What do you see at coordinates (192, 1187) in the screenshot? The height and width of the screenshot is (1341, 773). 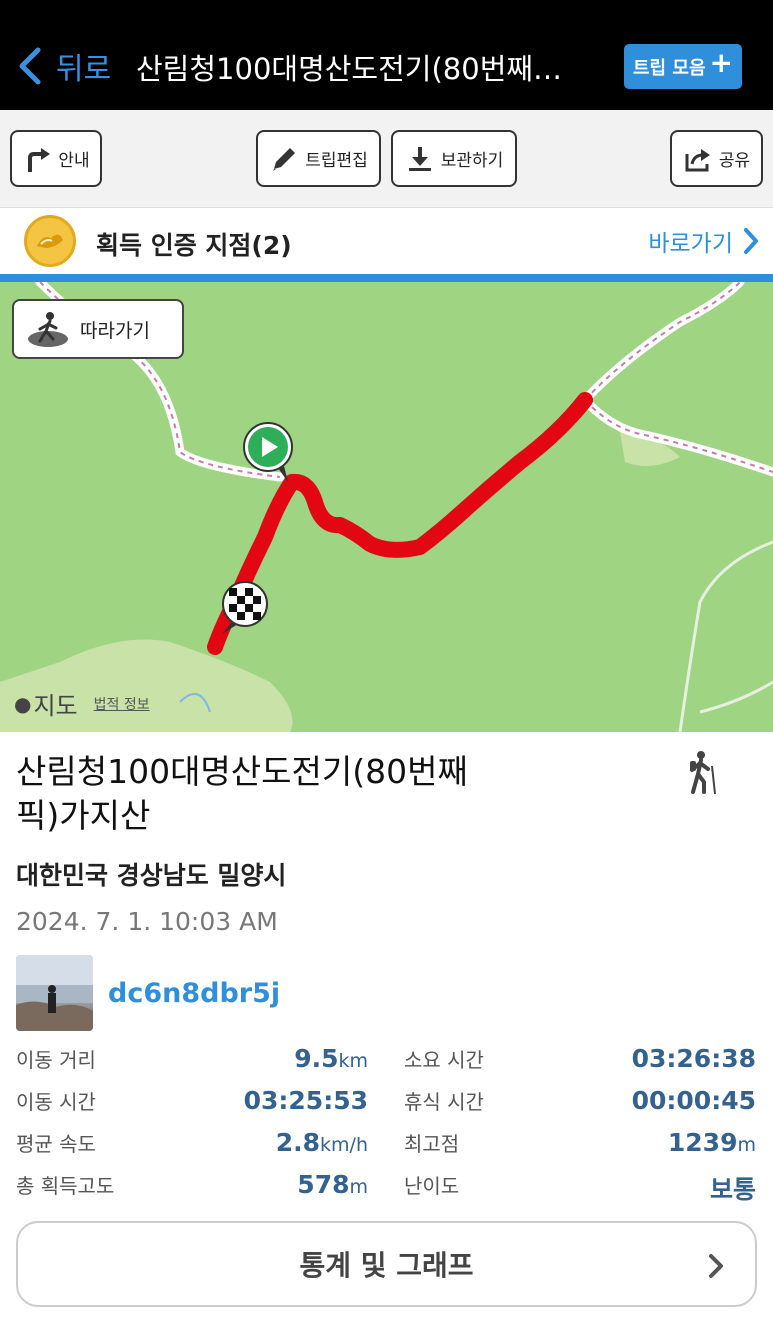 I see `stat-elevation-gain: 총 획득고도 578m` at bounding box center [192, 1187].